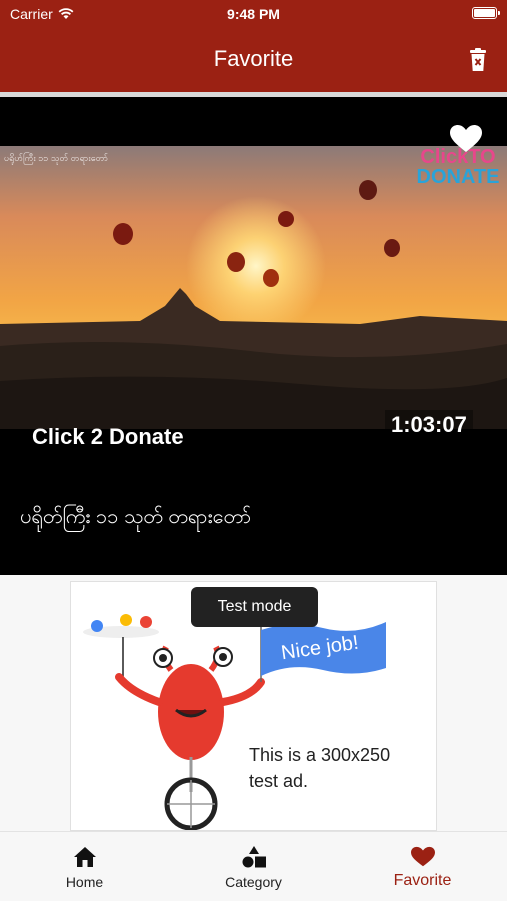 This screenshot has width=507, height=901. Describe the element at coordinates (429, 425) in the screenshot. I see `video-duration: 1:03:07` at that location.